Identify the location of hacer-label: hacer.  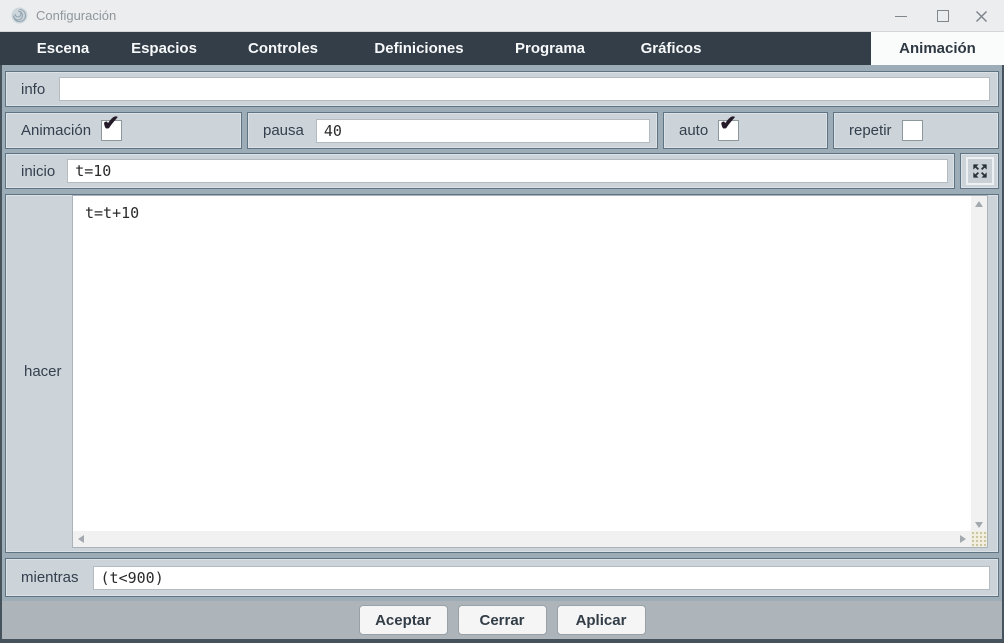
(43, 371).